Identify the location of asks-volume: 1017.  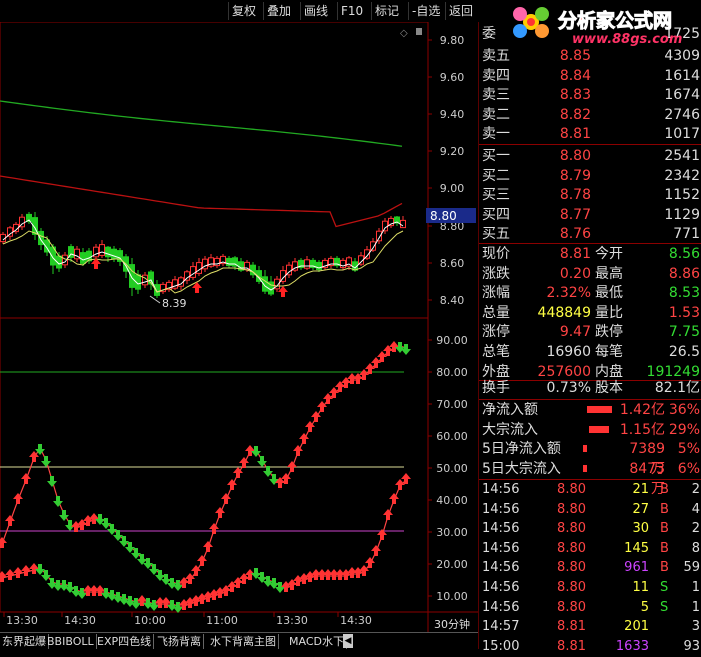
(682, 134).